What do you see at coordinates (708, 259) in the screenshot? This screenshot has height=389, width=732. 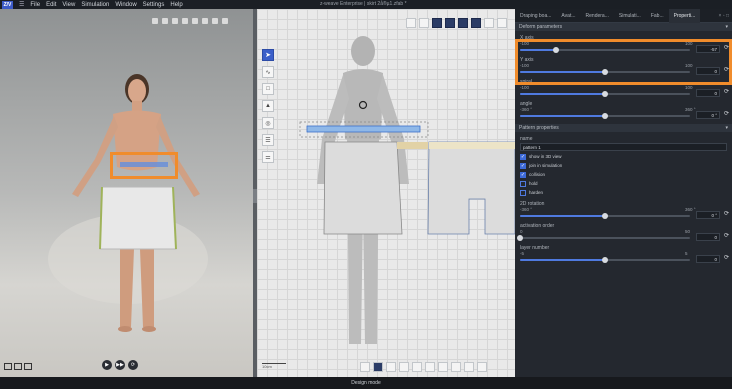 I see `layer-value: 0` at bounding box center [708, 259].